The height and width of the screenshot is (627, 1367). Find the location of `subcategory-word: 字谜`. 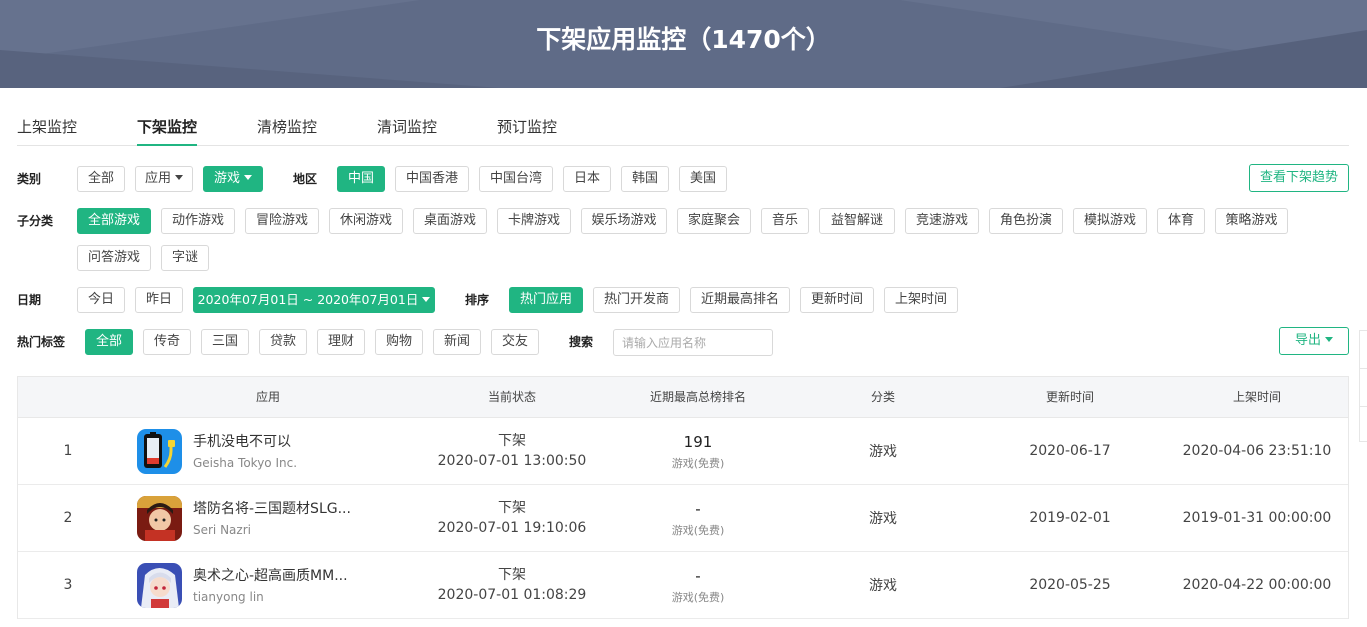

subcategory-word: 字谜 is located at coordinates (185, 258).